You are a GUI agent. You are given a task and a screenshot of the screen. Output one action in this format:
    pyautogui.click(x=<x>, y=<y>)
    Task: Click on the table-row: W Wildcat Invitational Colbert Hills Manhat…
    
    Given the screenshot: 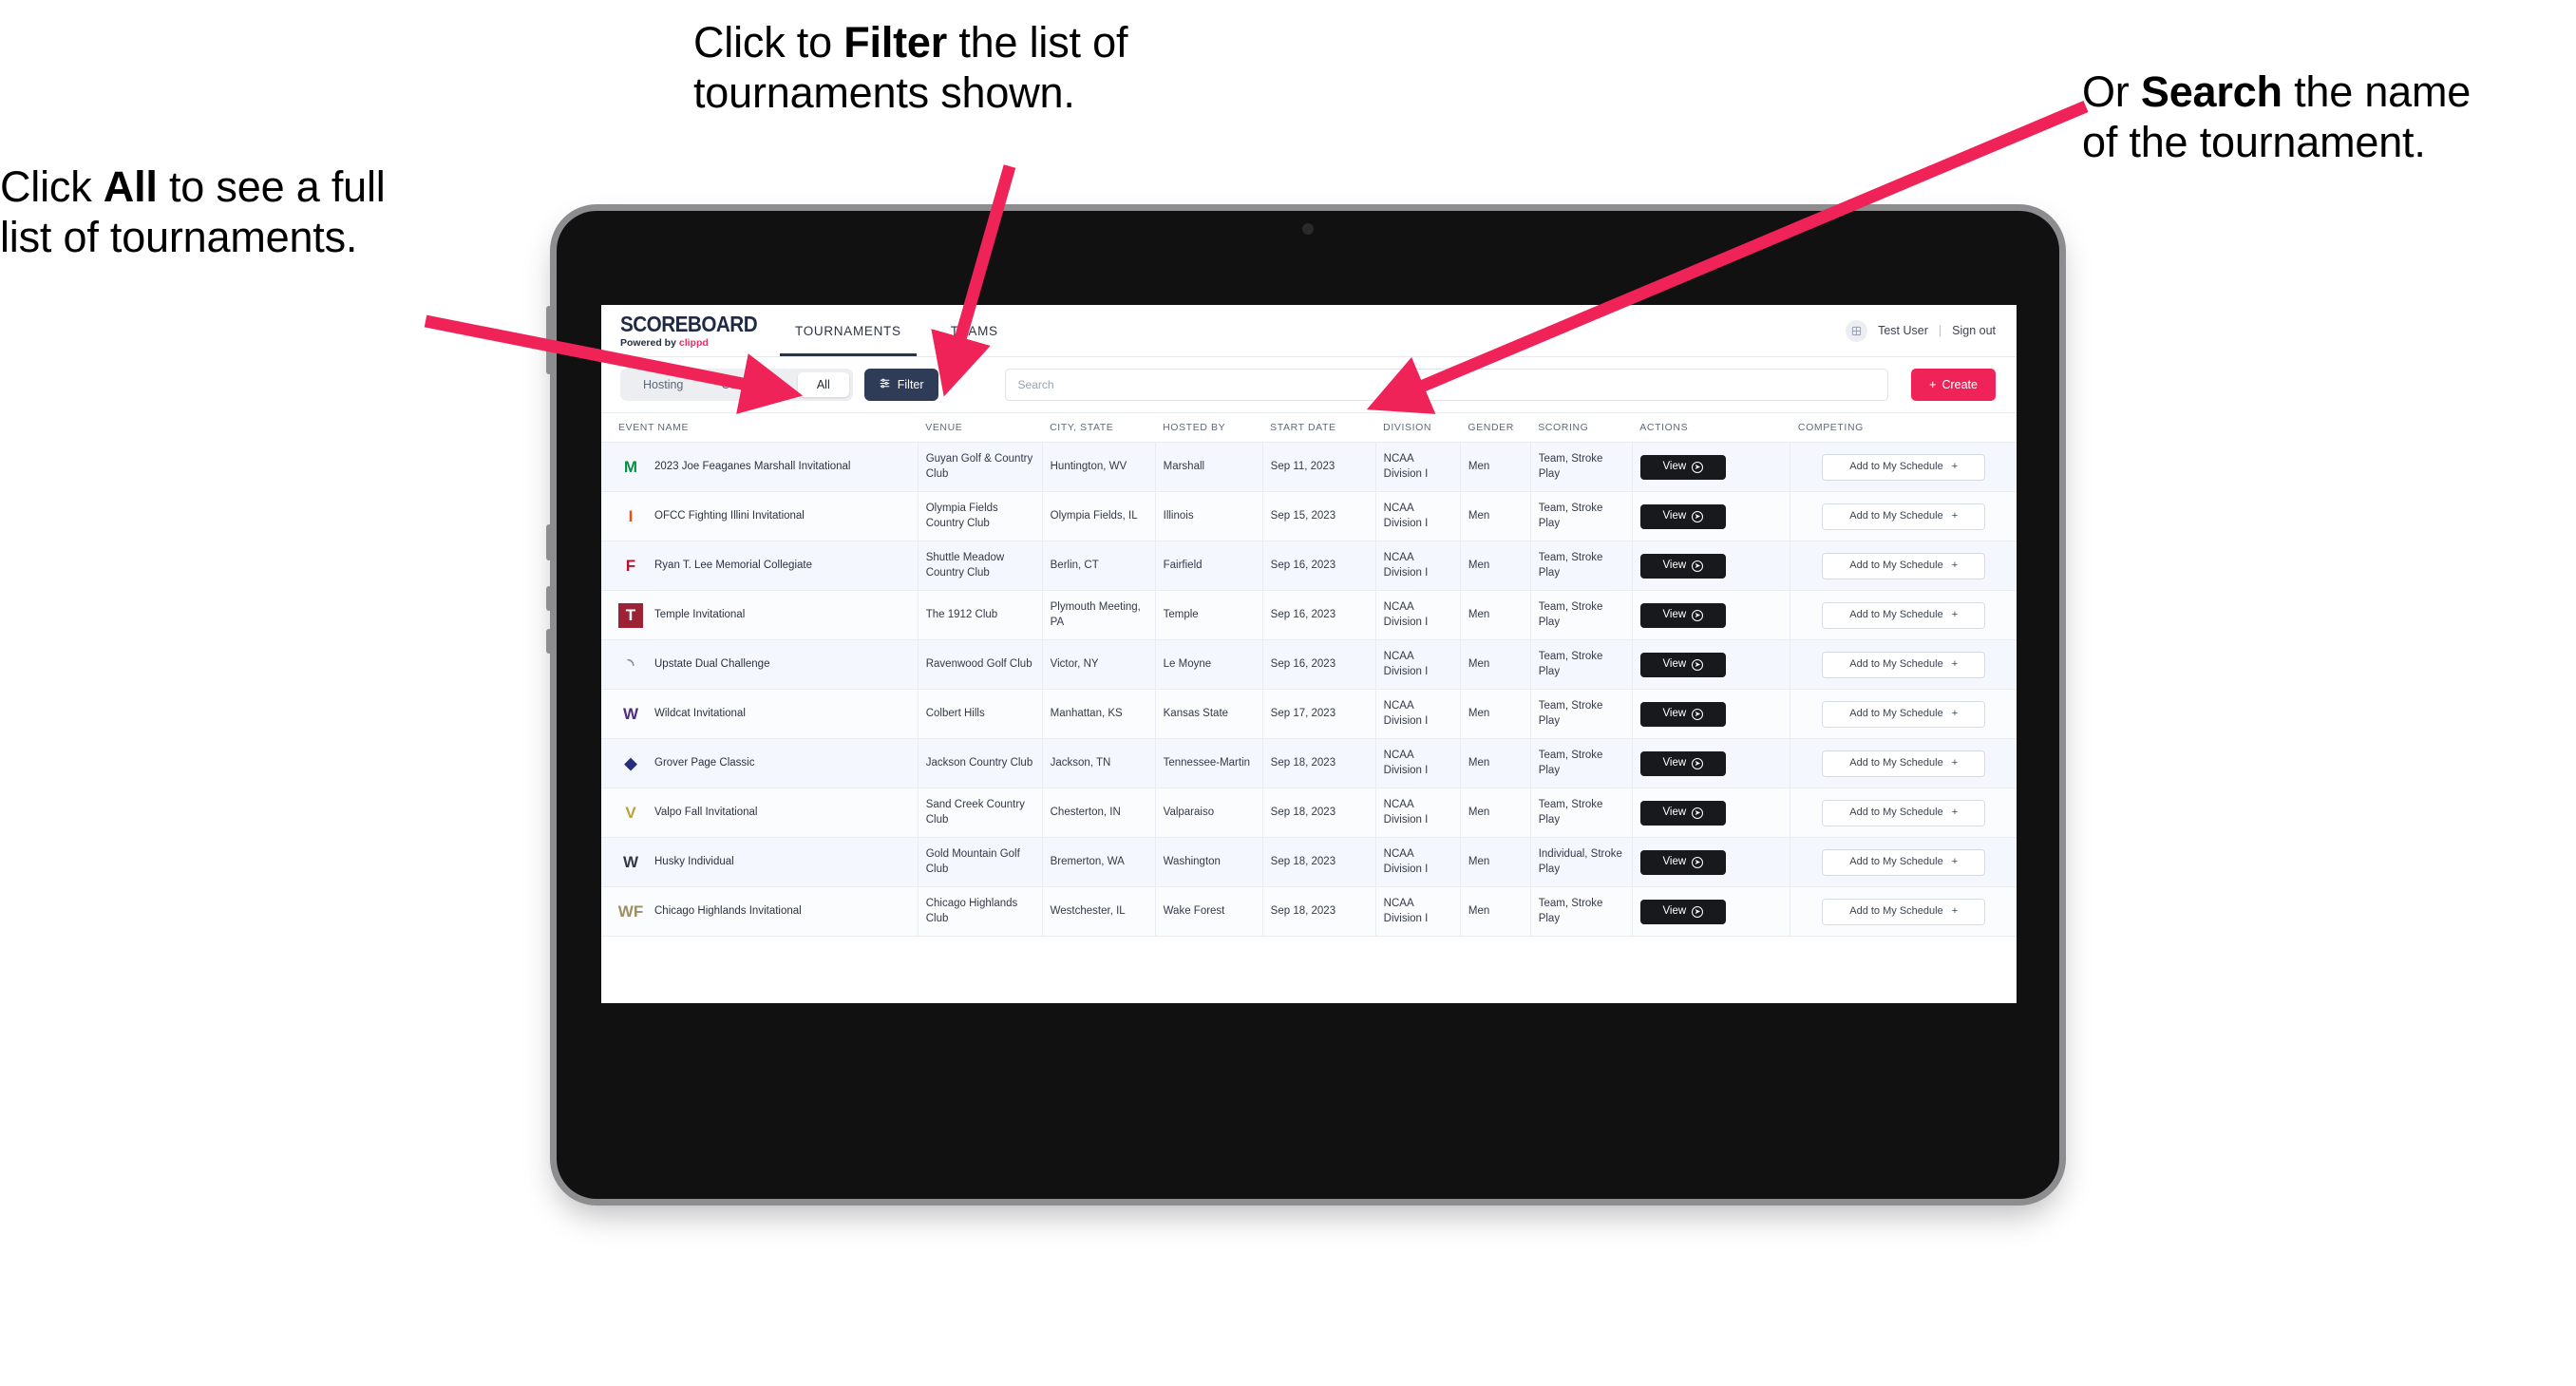 What is the action you would take?
    pyautogui.click(x=1309, y=714)
    